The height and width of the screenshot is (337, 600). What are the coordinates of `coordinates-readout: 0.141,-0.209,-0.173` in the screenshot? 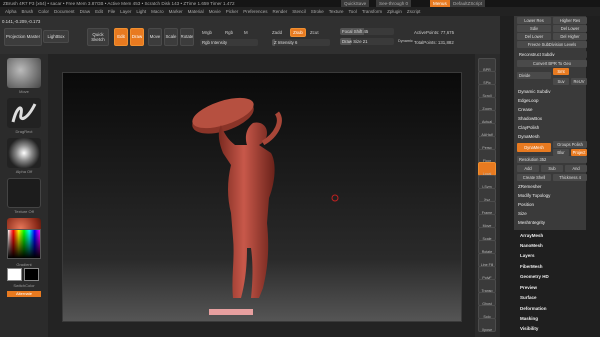 It's located at (21, 21).